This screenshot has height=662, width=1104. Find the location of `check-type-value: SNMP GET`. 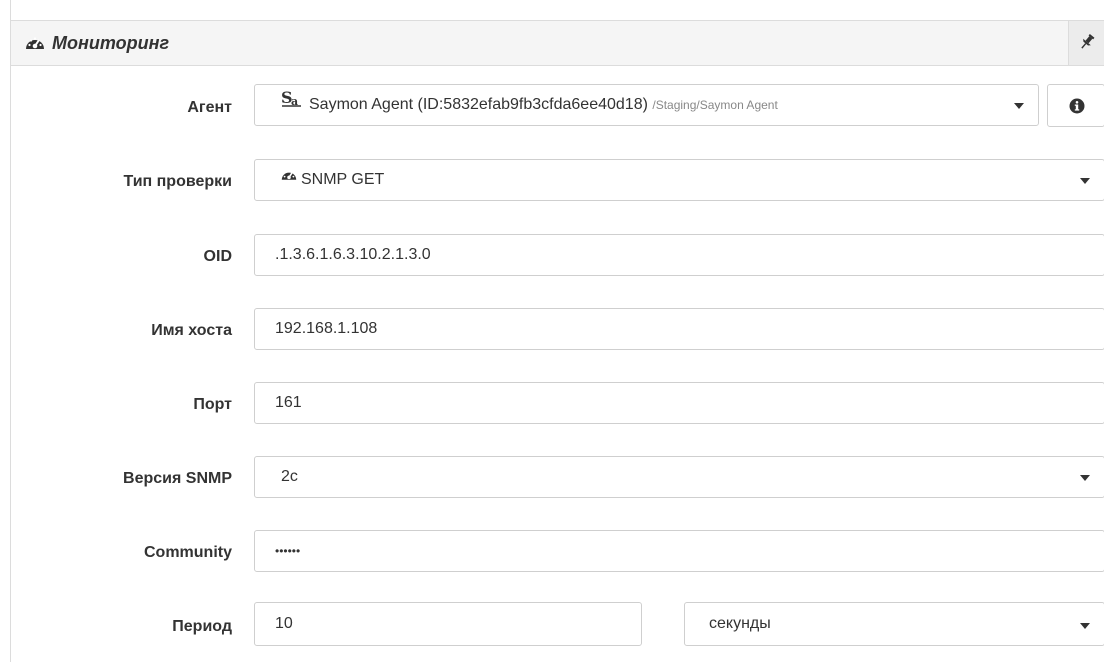

check-type-value: SNMP GET is located at coordinates (343, 180).